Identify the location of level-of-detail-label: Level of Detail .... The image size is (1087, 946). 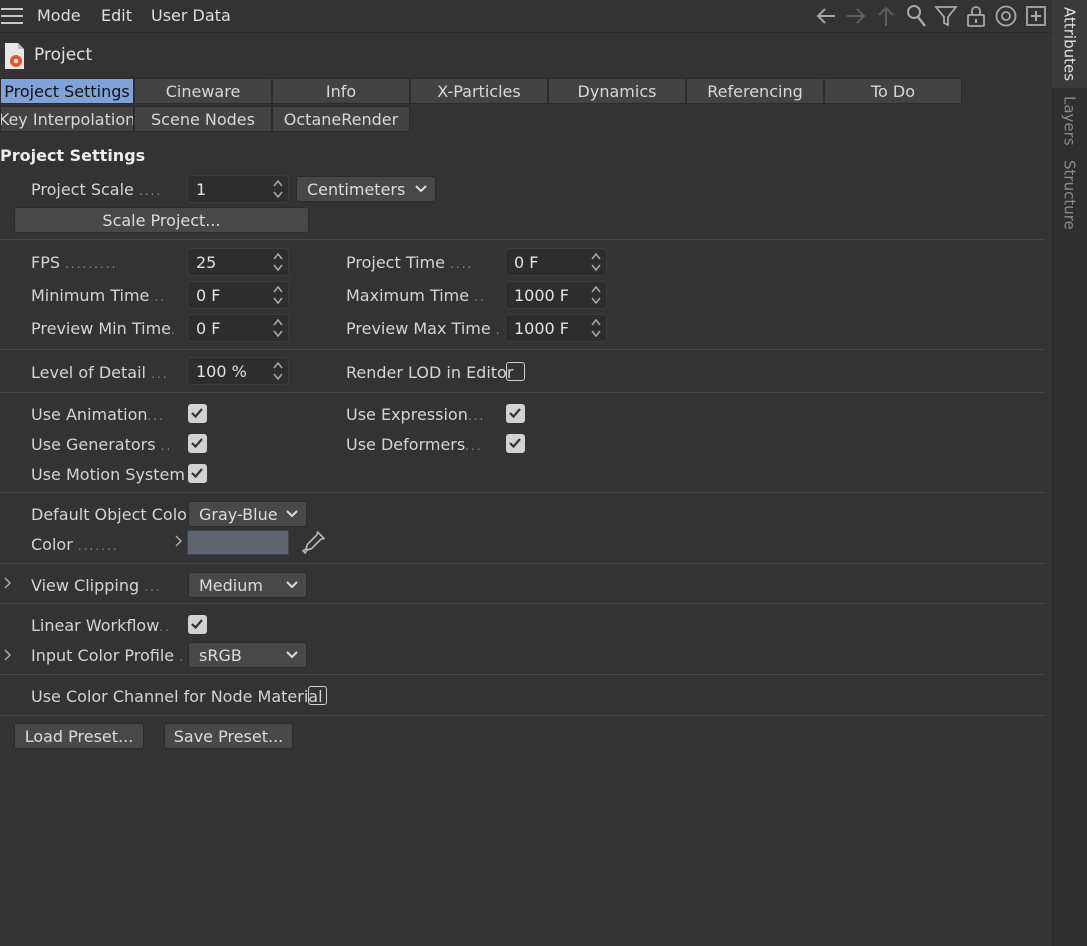
(100, 372).